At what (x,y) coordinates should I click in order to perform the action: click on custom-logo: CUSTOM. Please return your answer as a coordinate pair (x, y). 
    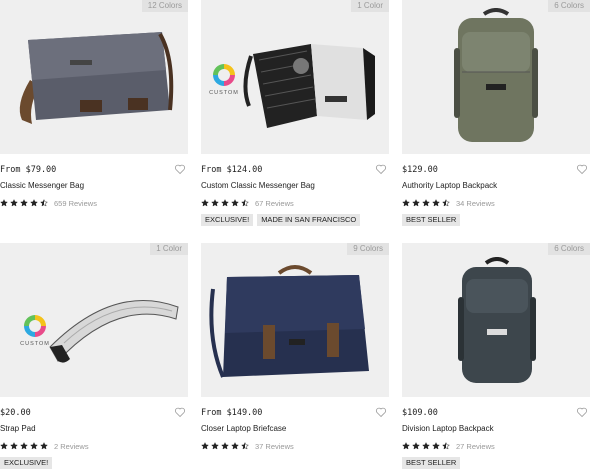
    Looking at the image, I should click on (224, 80).